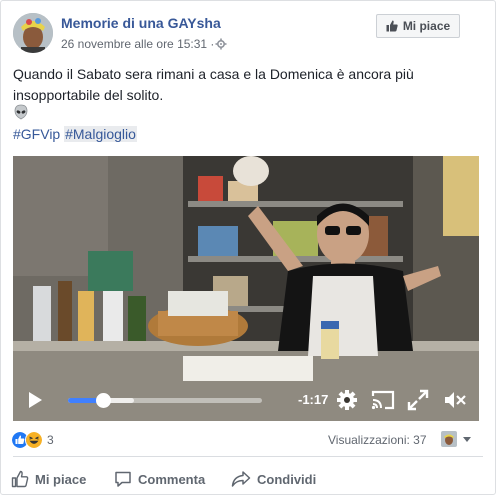 The width and height of the screenshot is (496, 495). What do you see at coordinates (449, 439) in the screenshot?
I see `viewer-avatar-icon` at bounding box center [449, 439].